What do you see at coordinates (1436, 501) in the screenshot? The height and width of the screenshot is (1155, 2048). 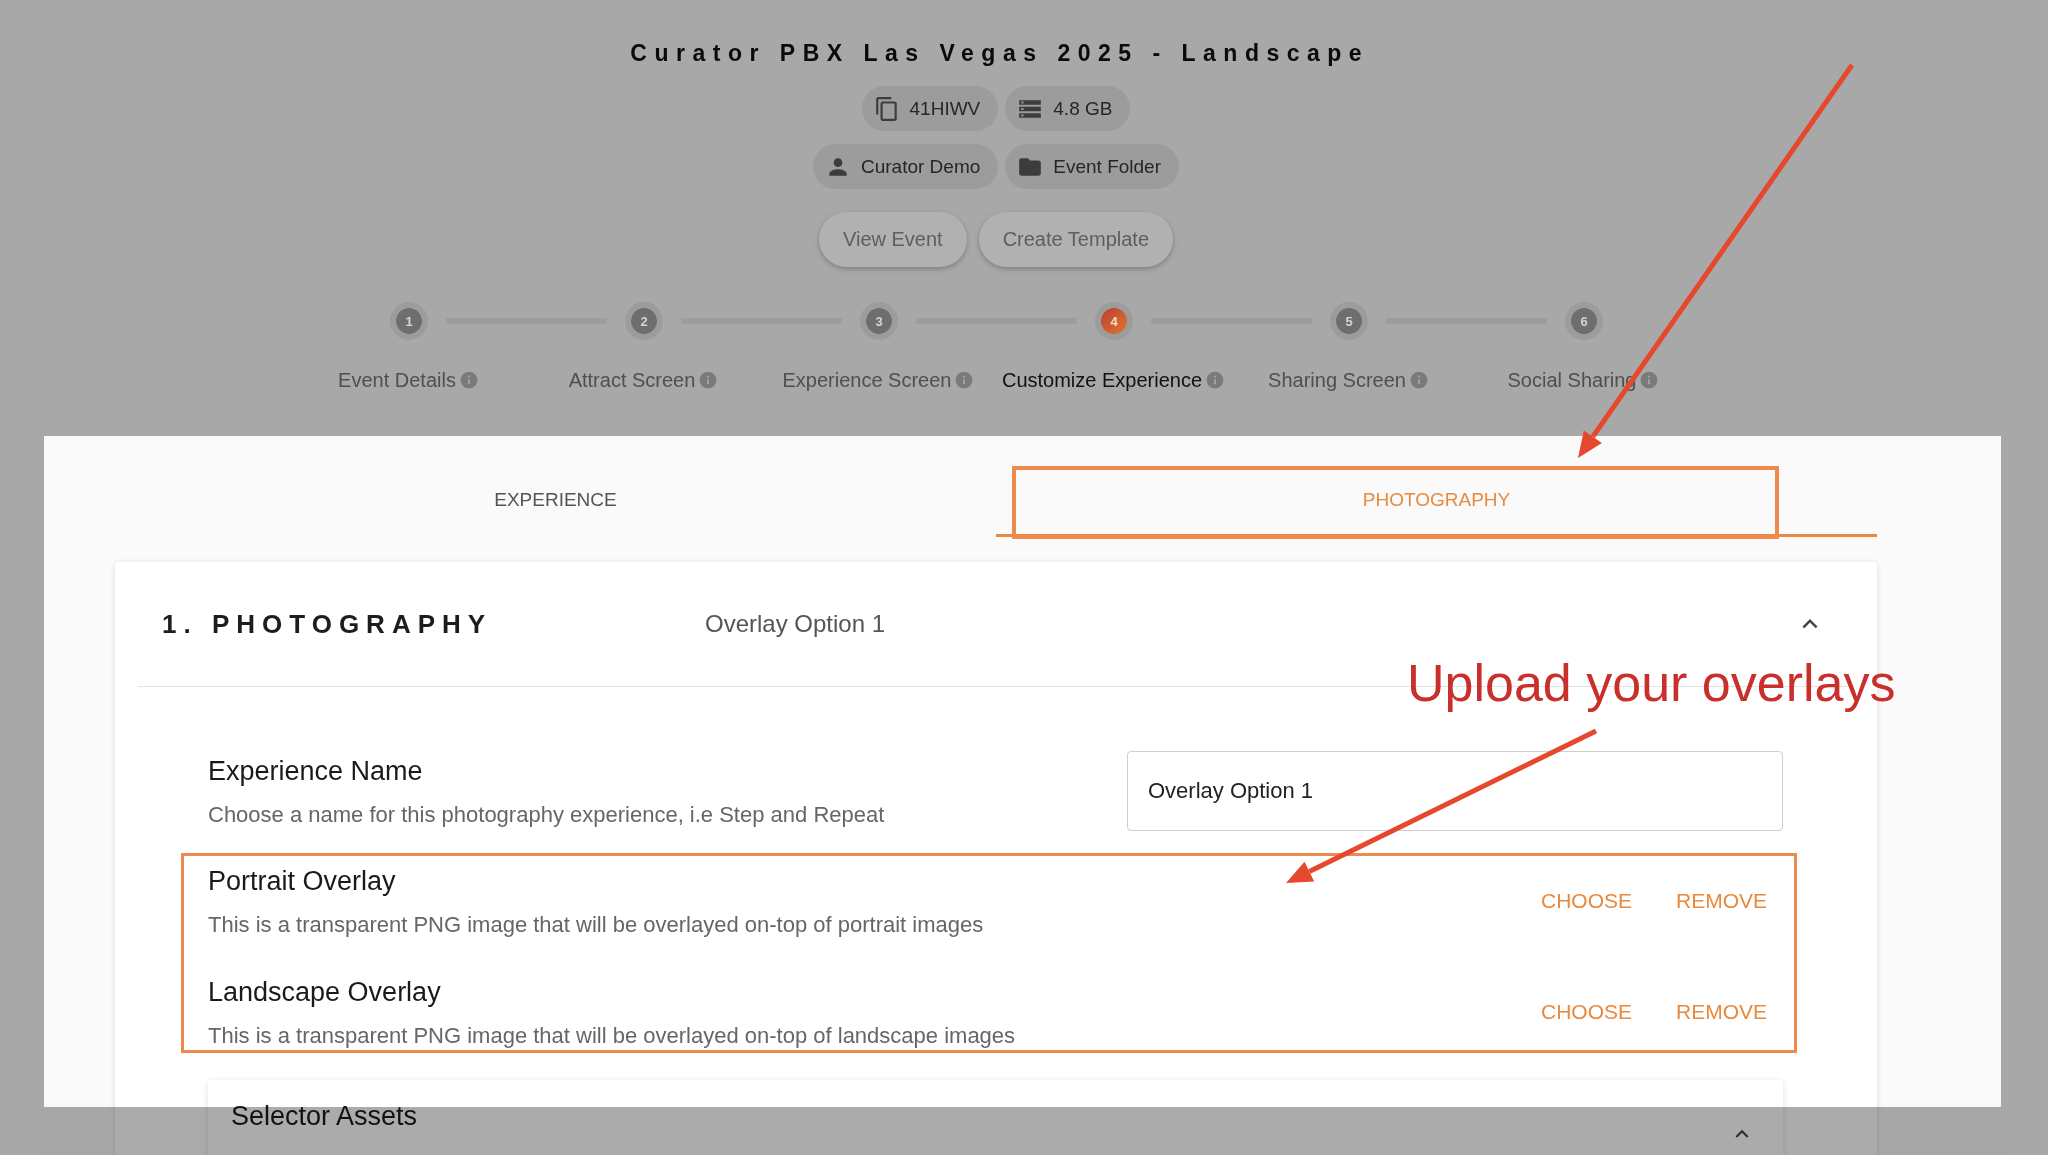 I see `tab: PHOTOGRAPHY` at bounding box center [1436, 501].